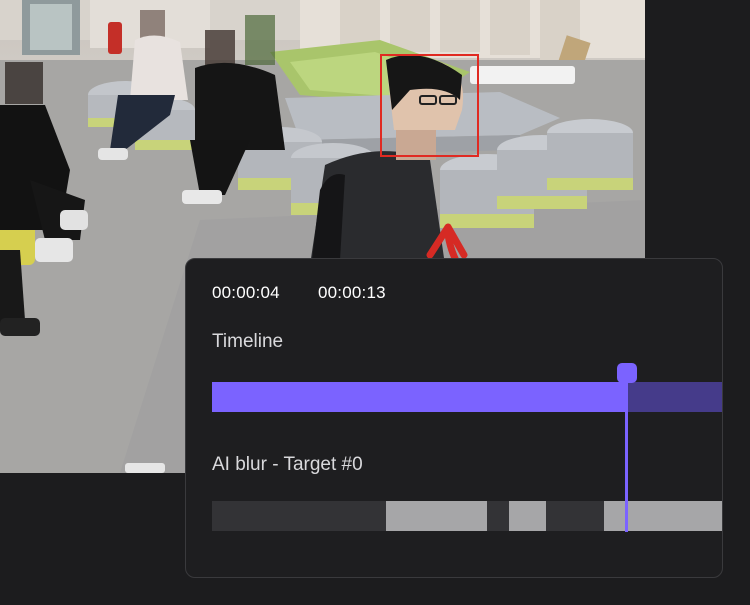 The height and width of the screenshot is (605, 750). I want to click on timeline-track, so click(467, 397).